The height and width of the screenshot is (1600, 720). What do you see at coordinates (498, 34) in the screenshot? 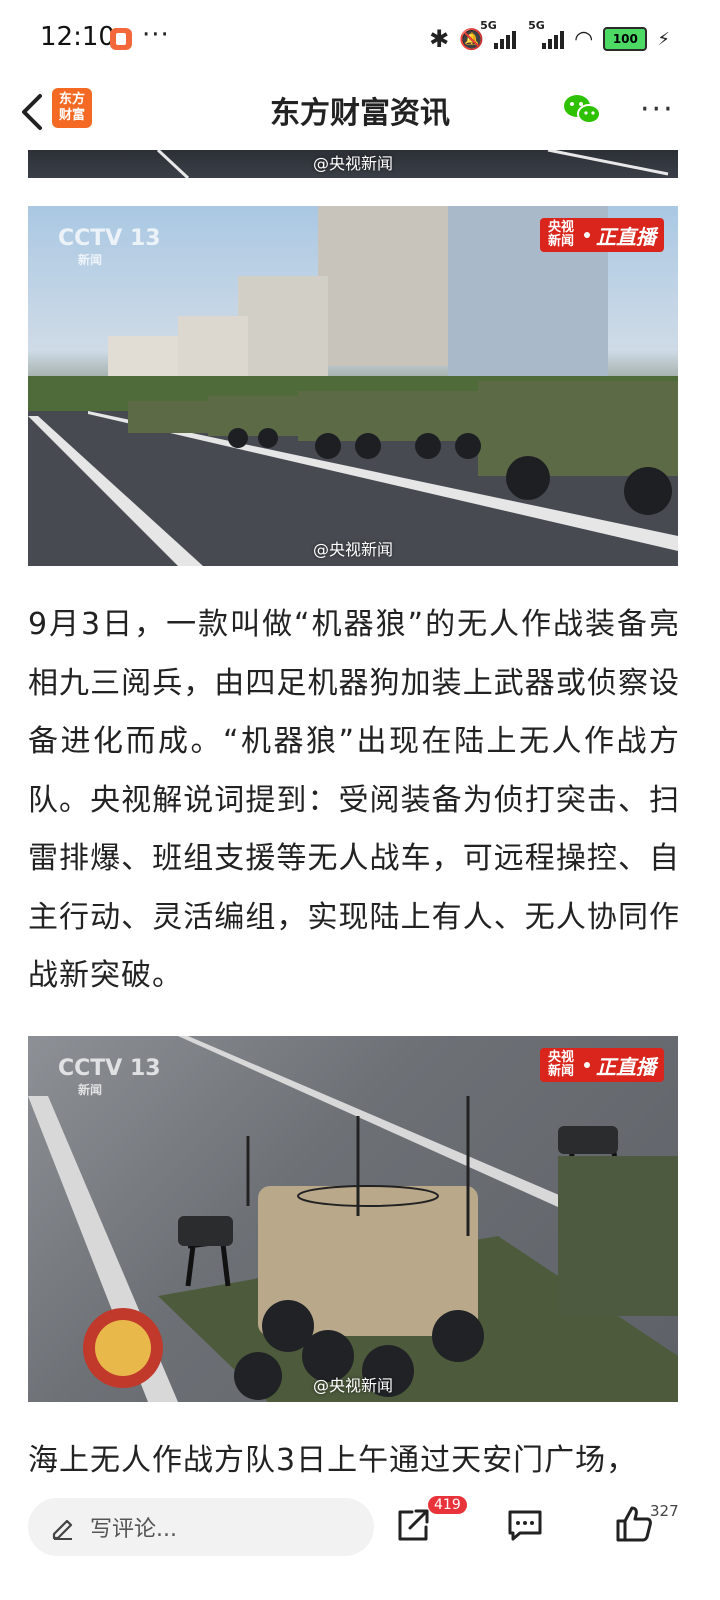
I see `signal-icon-1: 5G` at bounding box center [498, 34].